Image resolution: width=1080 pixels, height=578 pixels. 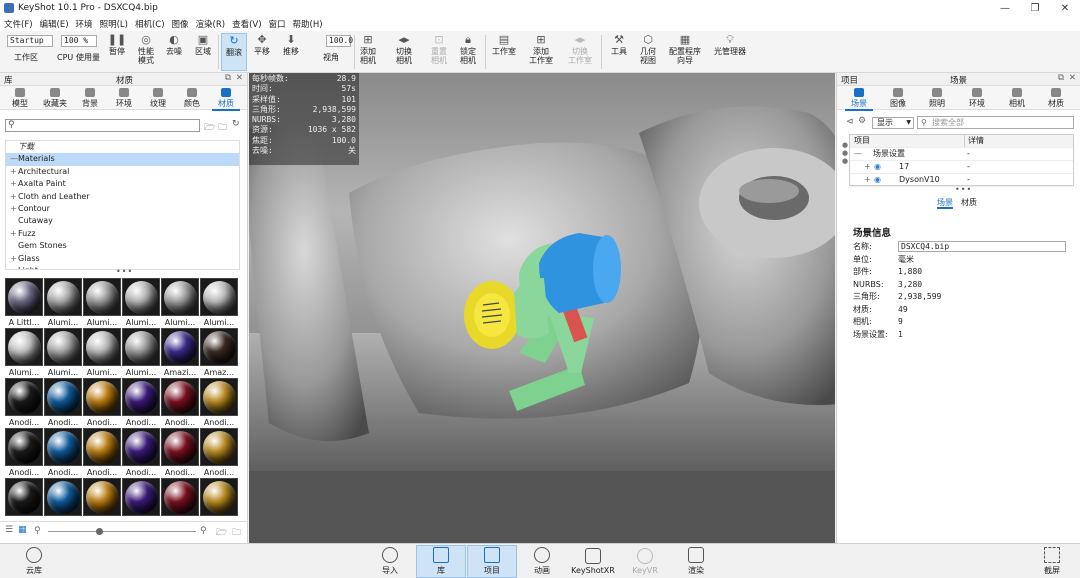 I want to click on scene-tree-row: + ◉ 17 -, so click(x=961, y=167).